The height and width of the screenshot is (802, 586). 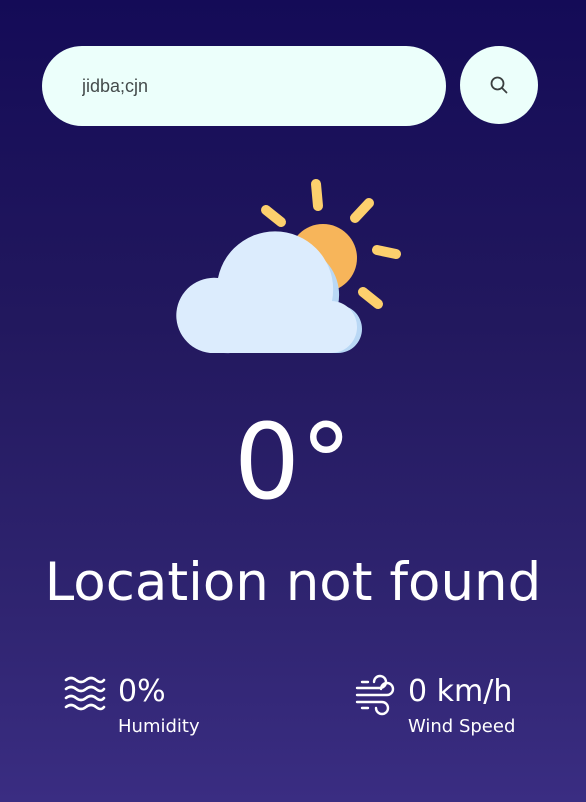 What do you see at coordinates (375, 695) in the screenshot?
I see `wind-icon` at bounding box center [375, 695].